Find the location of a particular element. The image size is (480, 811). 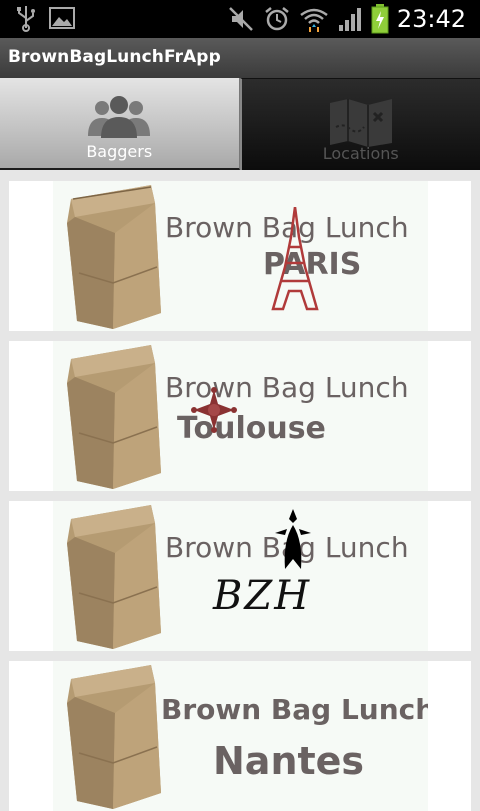

tab-baggers-label: Baggers is located at coordinates (119, 151).